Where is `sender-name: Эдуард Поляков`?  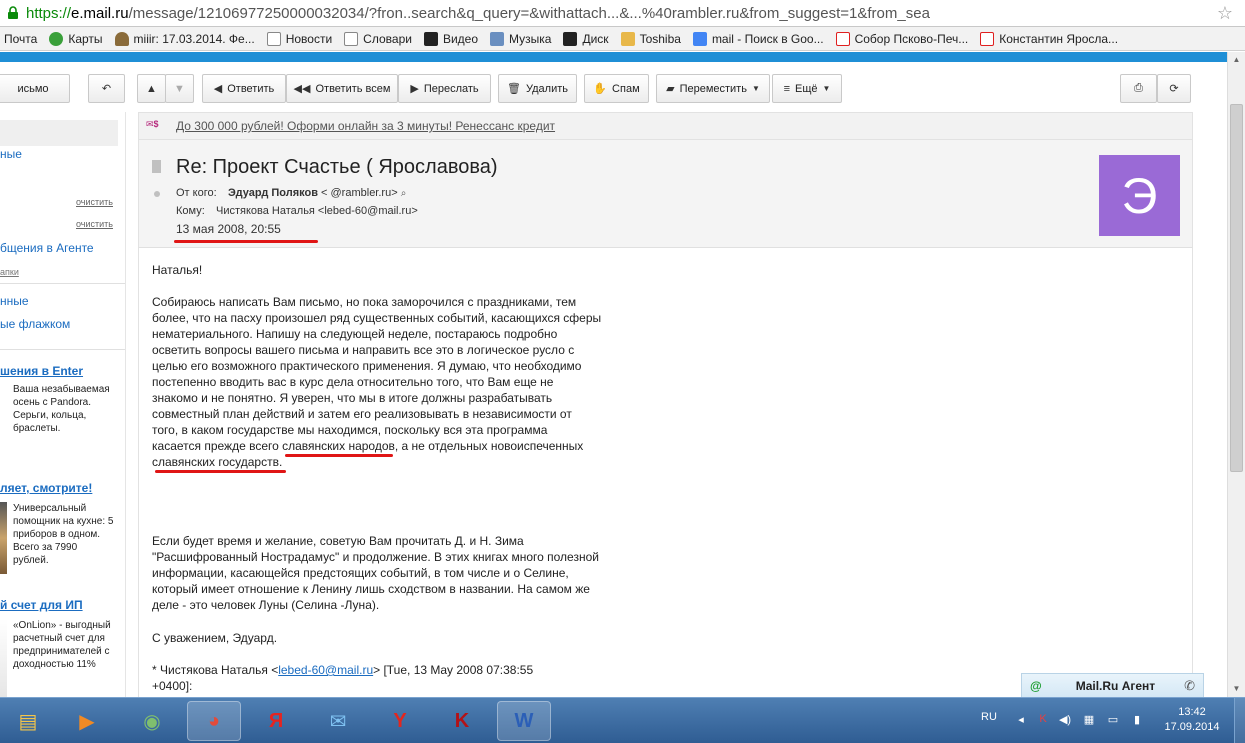
sender-name: Эдуард Поляков is located at coordinates (273, 193).